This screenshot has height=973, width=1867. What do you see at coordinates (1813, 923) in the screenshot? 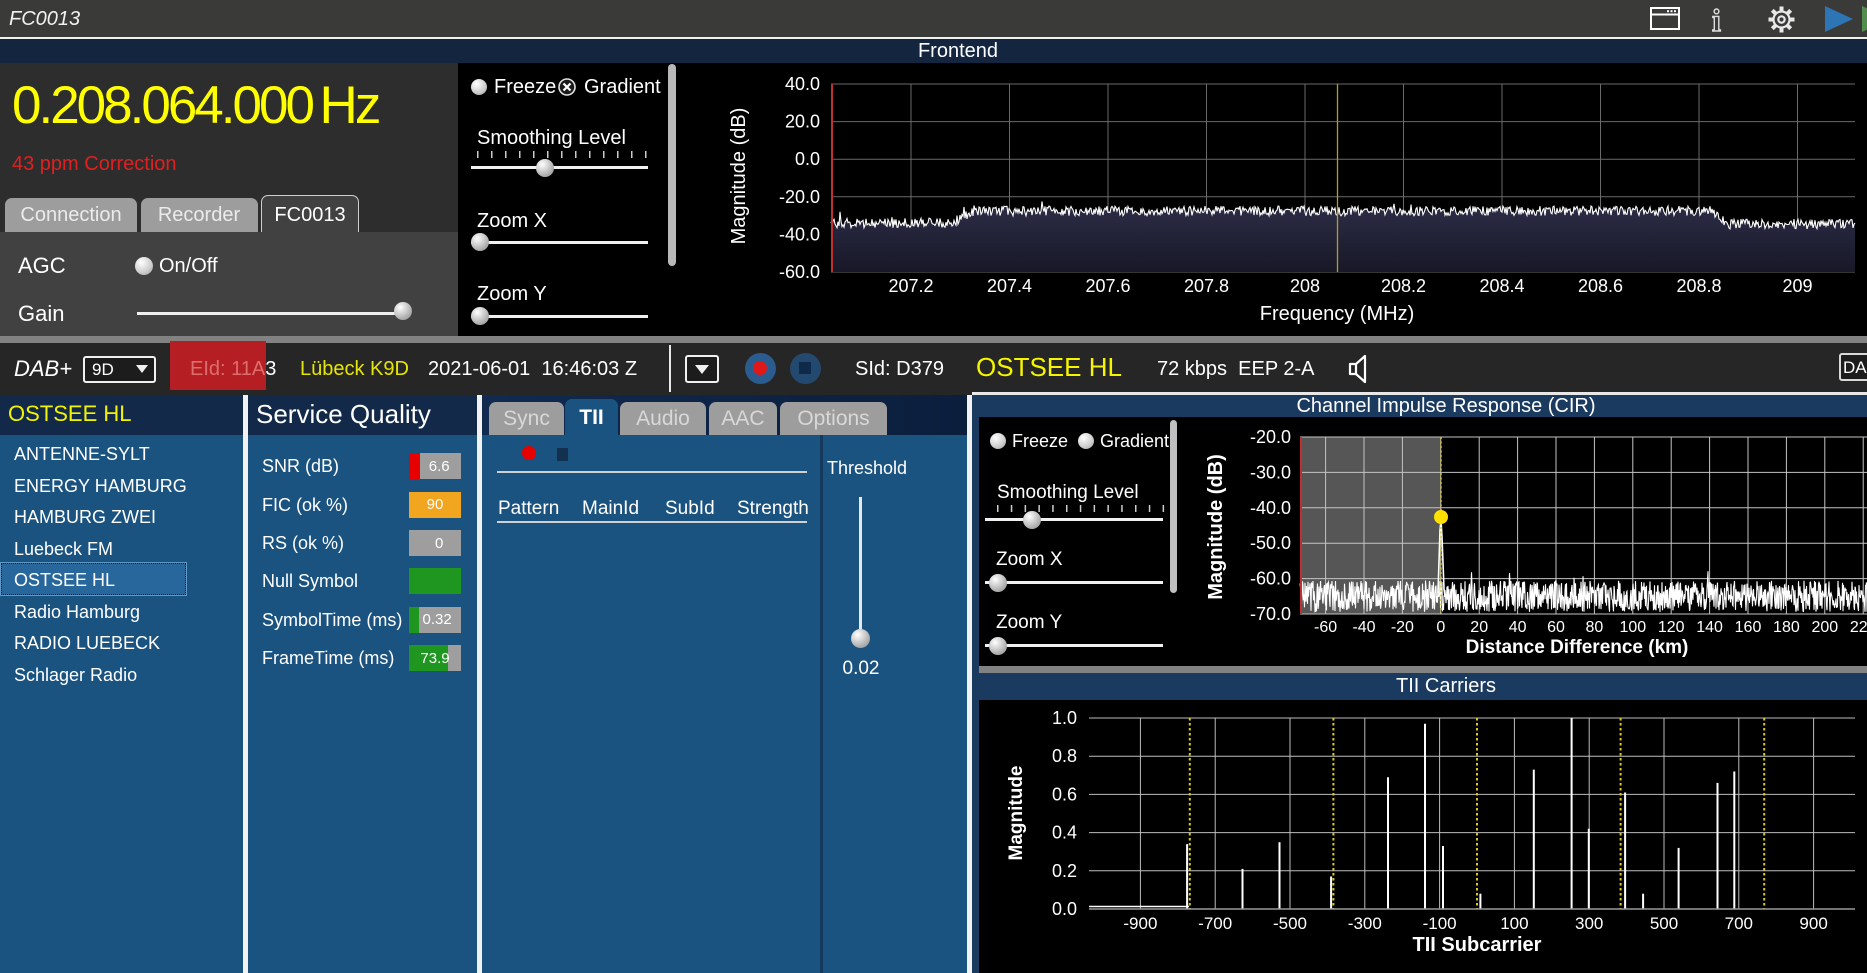
I see `svg-text: 900` at bounding box center [1813, 923].